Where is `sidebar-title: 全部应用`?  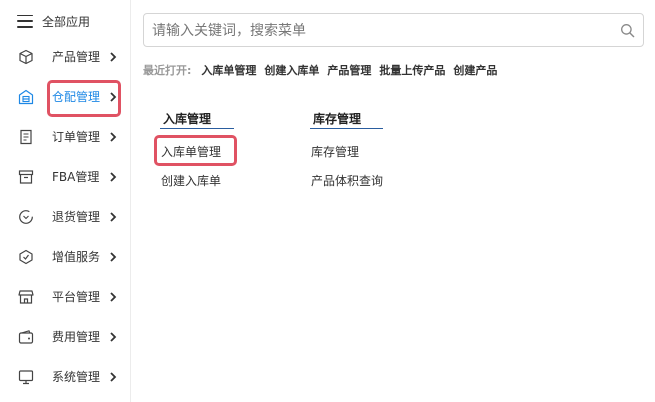
sidebar-title: 全部应用 is located at coordinates (66, 21).